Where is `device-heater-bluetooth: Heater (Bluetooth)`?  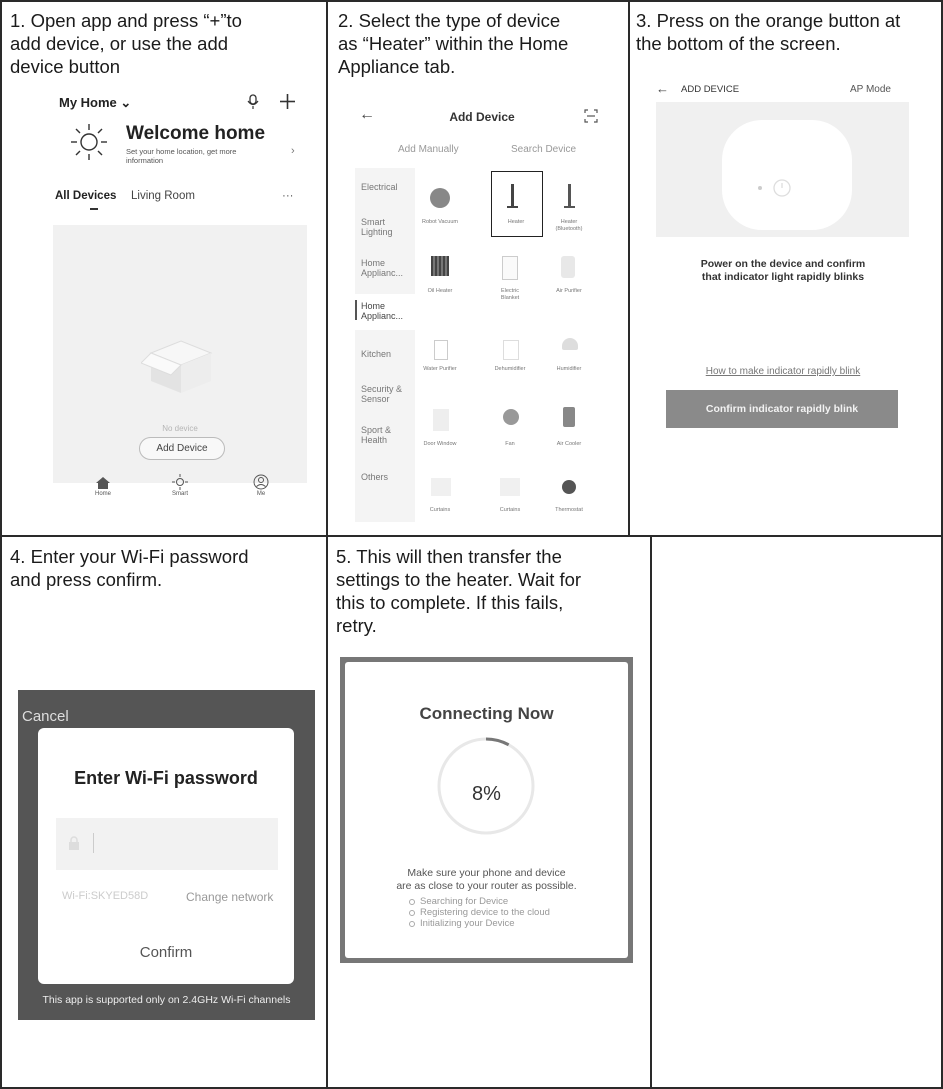 device-heater-bluetooth: Heater (Bluetooth) is located at coordinates (569, 225).